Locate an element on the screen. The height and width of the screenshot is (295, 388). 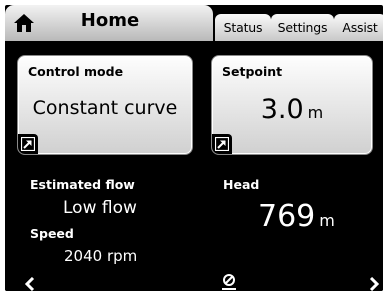
position-icon is located at coordinates (229, 282).